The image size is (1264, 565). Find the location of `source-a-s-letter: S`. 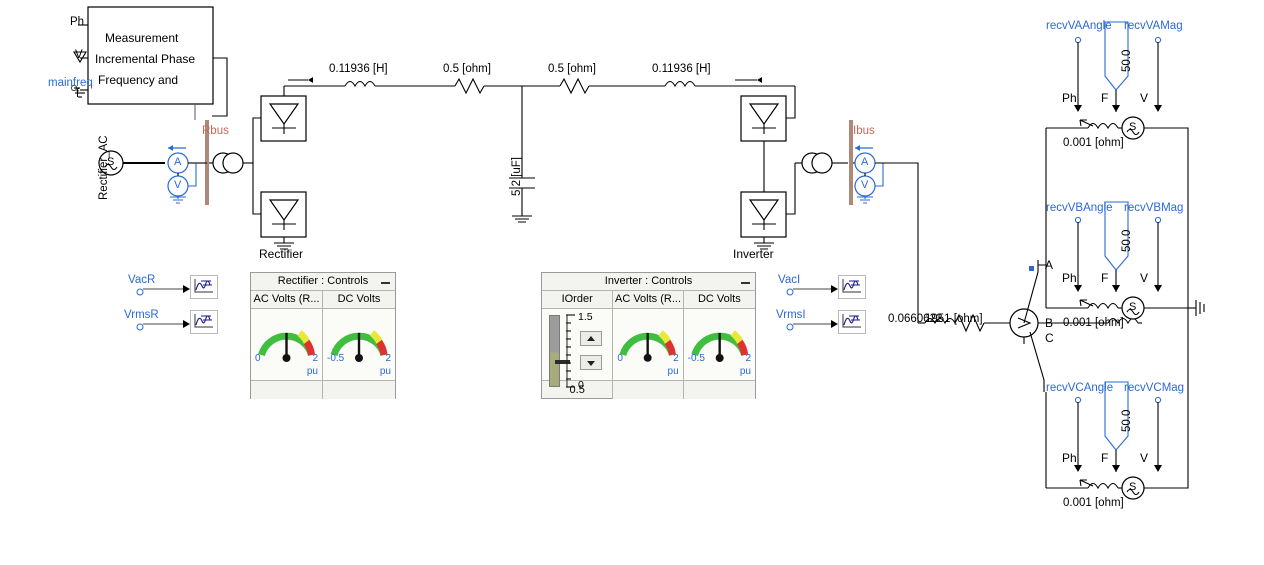

source-a-s-letter: S is located at coordinates (1133, 127).